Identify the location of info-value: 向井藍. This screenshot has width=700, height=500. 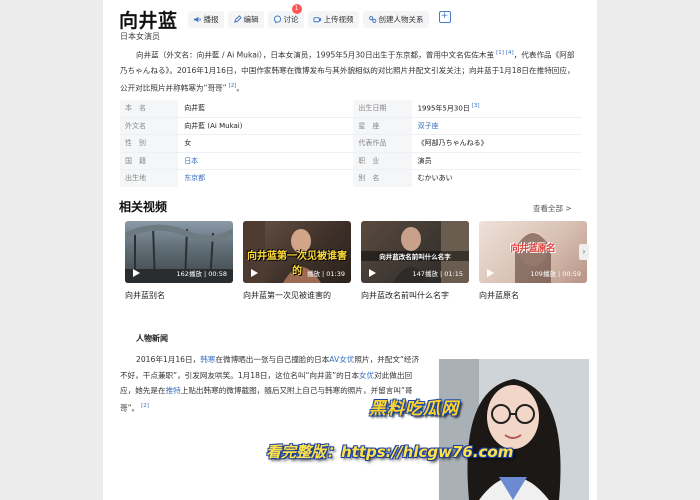
(195, 108).